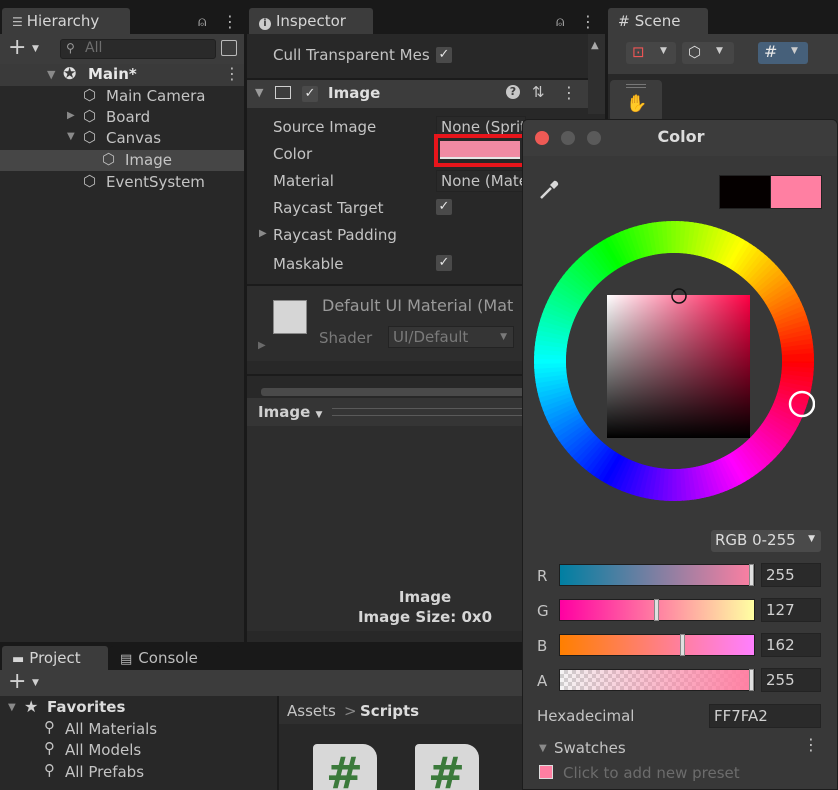  Describe the element at coordinates (122, 117) in the screenshot. I see `hierarchy-item-board: ▶ ⬡ Board` at that location.